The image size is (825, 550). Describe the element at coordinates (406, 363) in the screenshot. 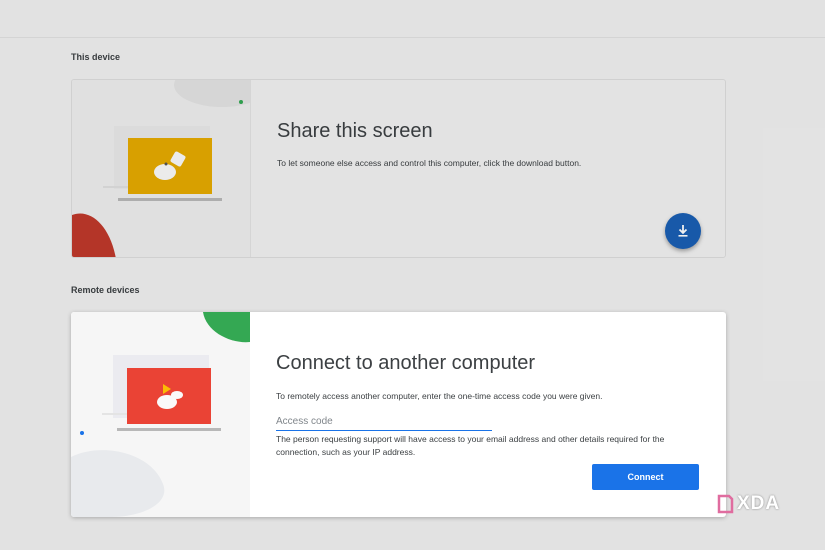

I see `connect-title: Connect to another computer` at that location.